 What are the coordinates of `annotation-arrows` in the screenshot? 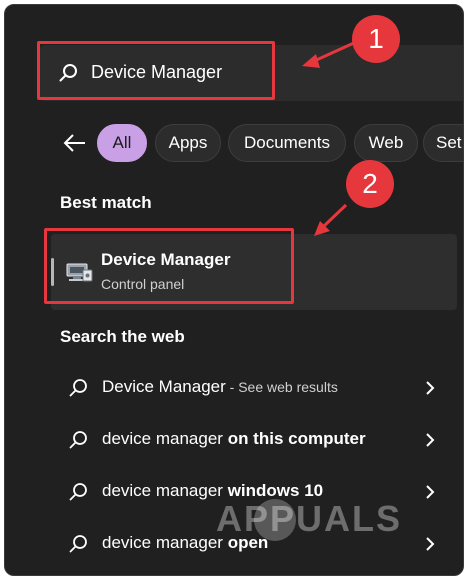 It's located at (329, 138).